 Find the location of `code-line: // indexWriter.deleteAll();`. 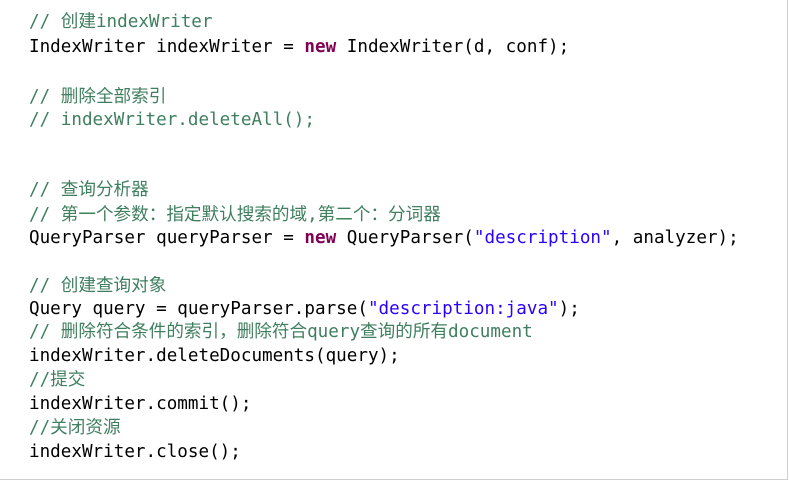

code-line: // indexWriter.deleteAll(); is located at coordinates (172, 120).